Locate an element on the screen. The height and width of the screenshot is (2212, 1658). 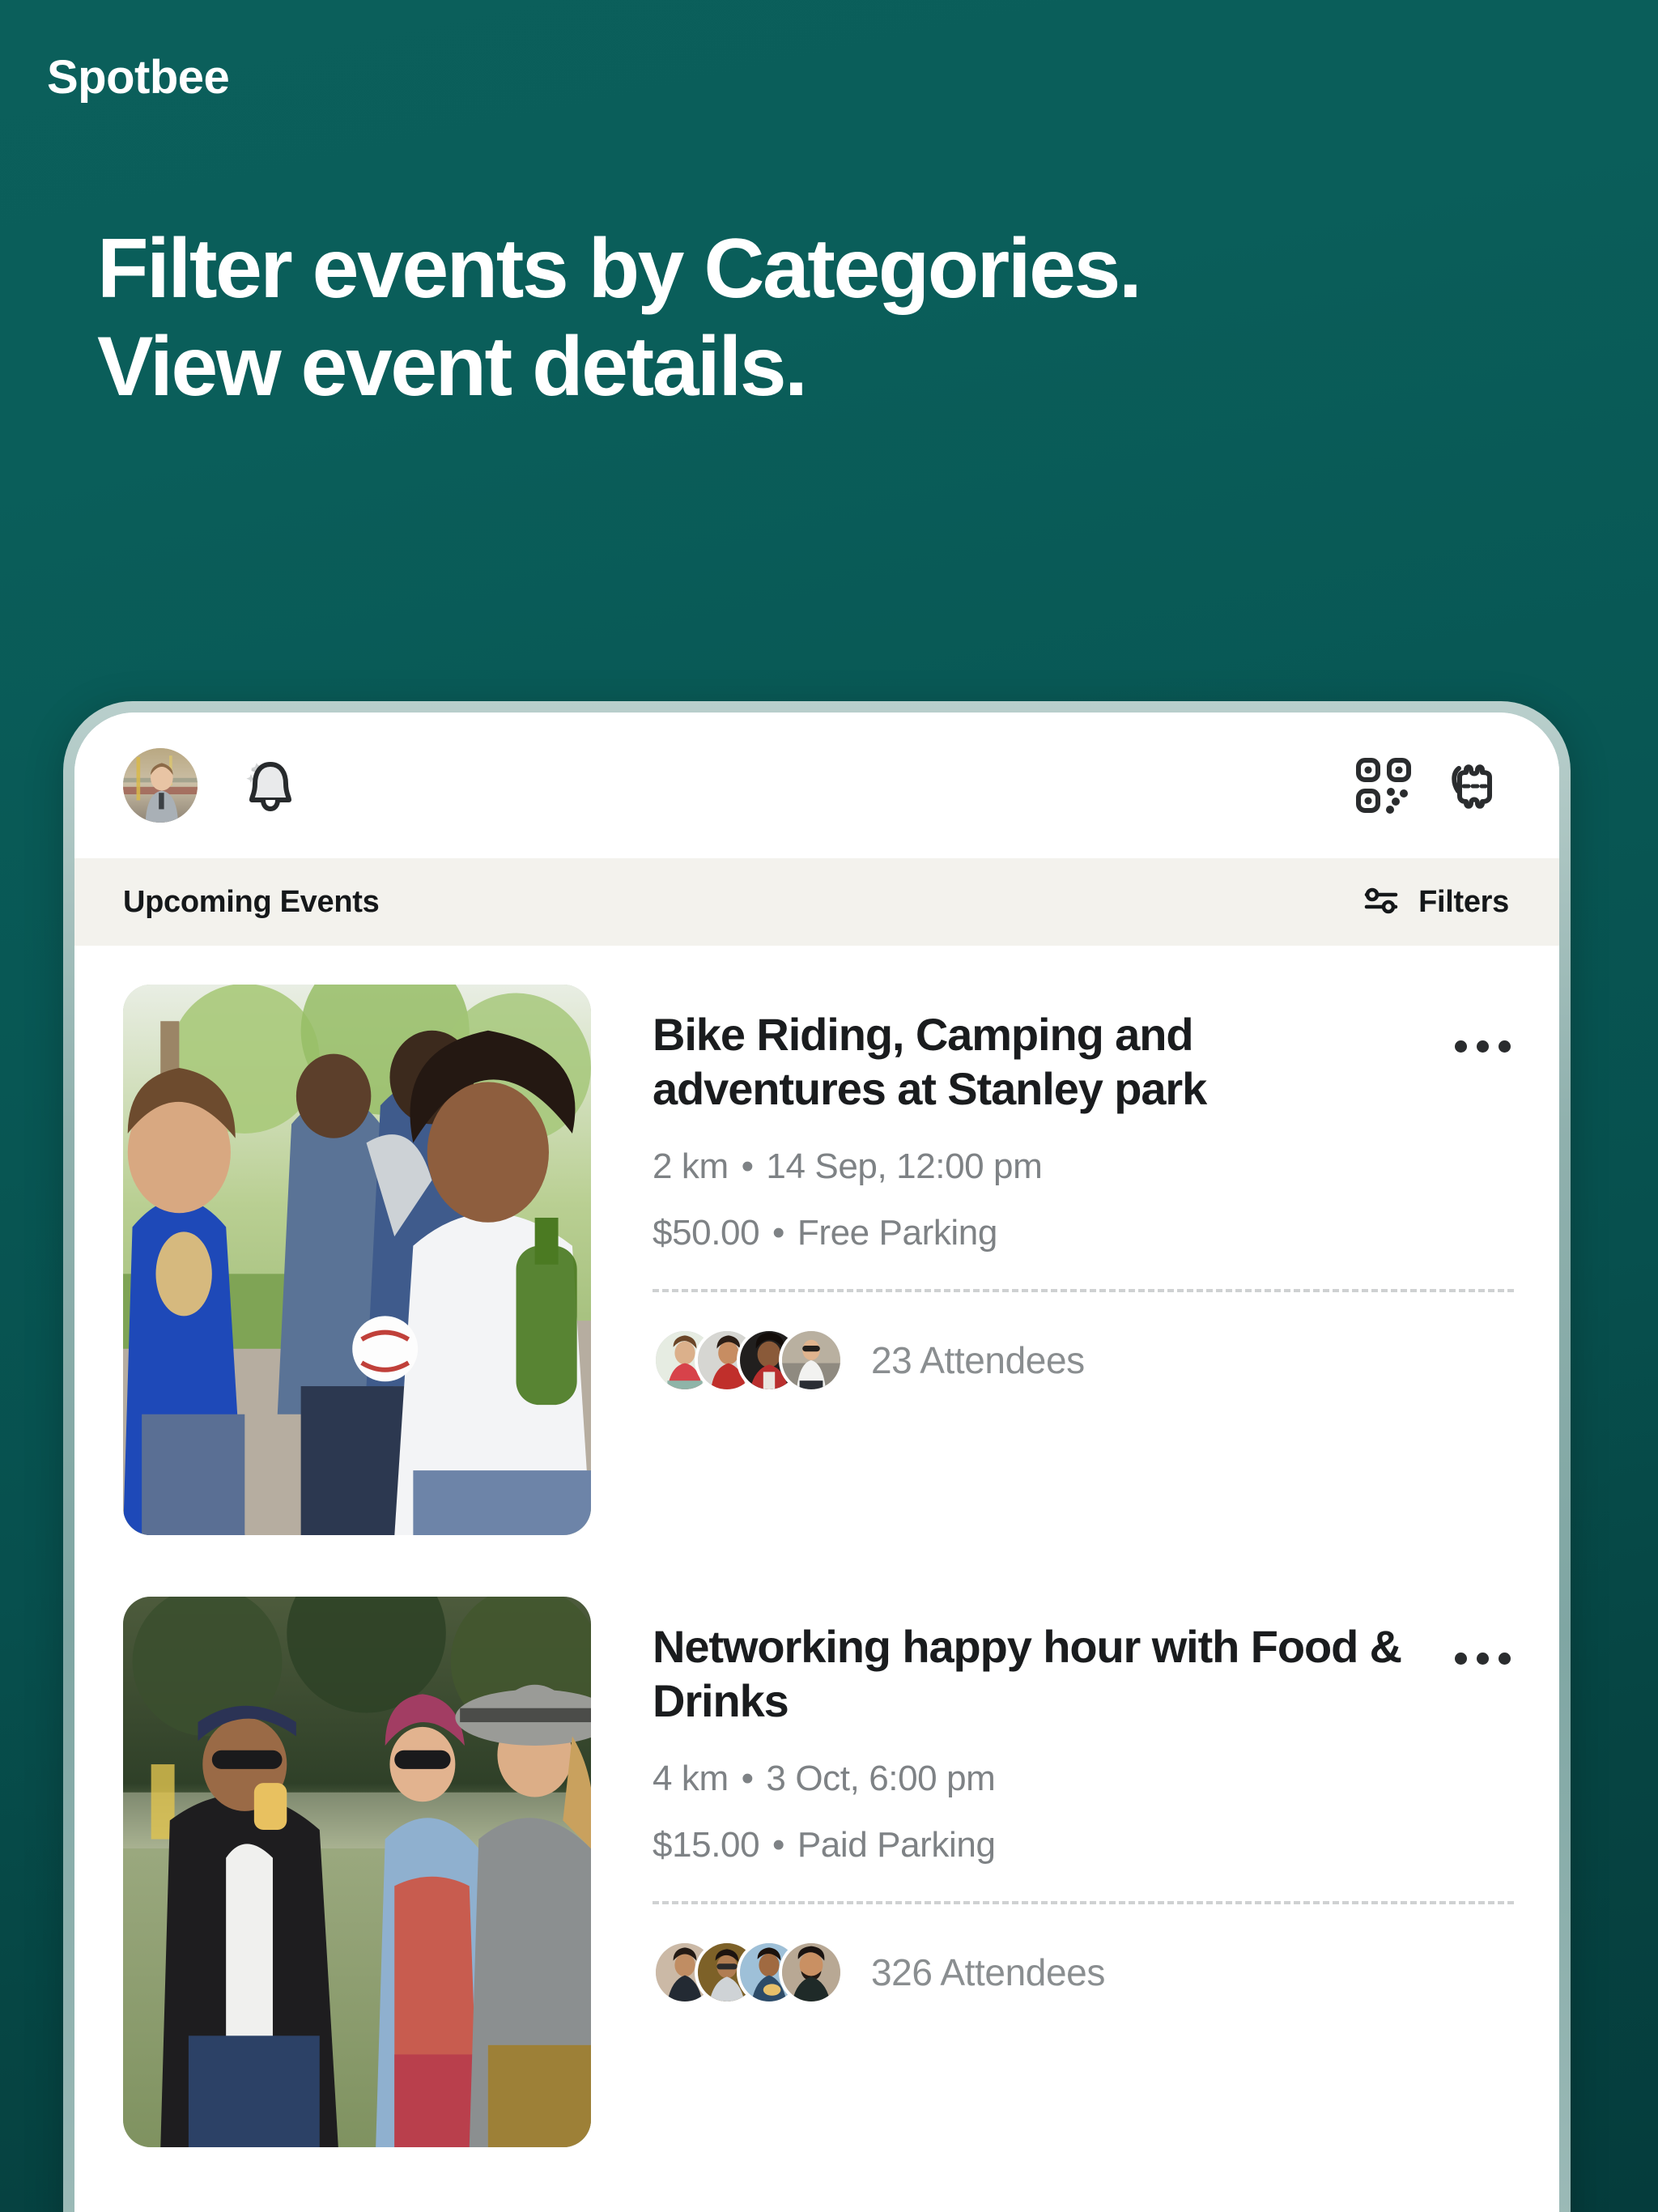
brand-title: Spotbee is located at coordinates (138, 77).